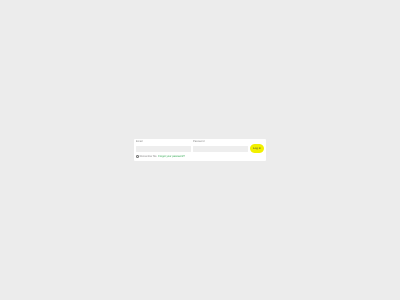  I want to click on password-input, so click(220, 148).